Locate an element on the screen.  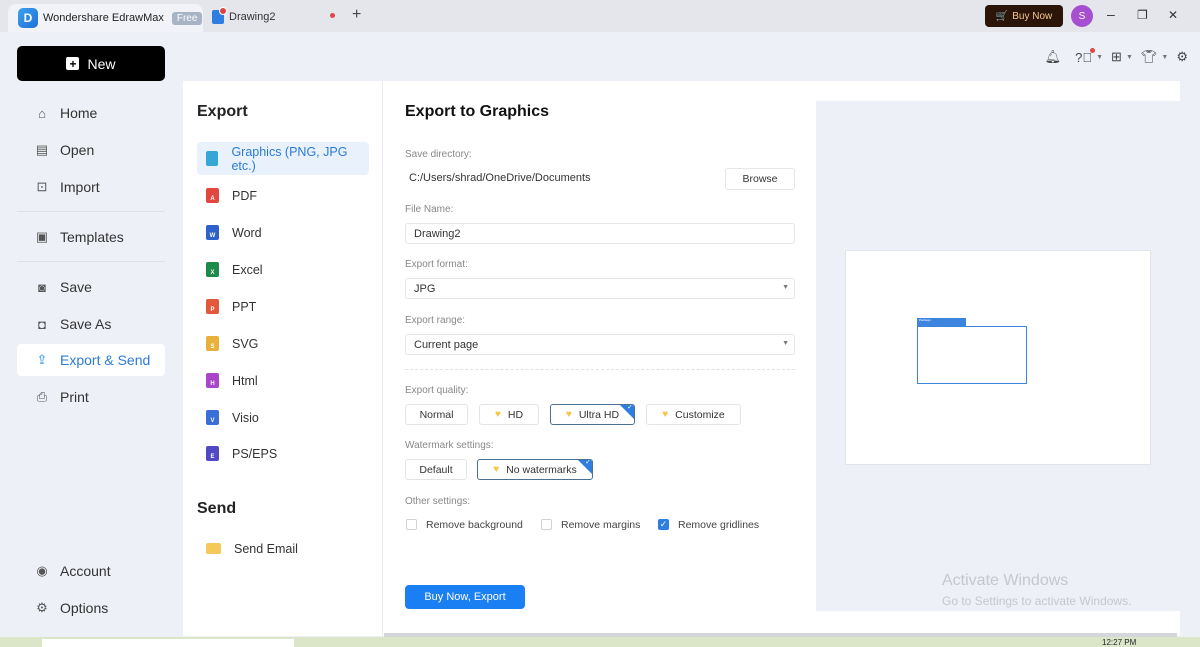
user-avatar: S is located at coordinates (1082, 16).